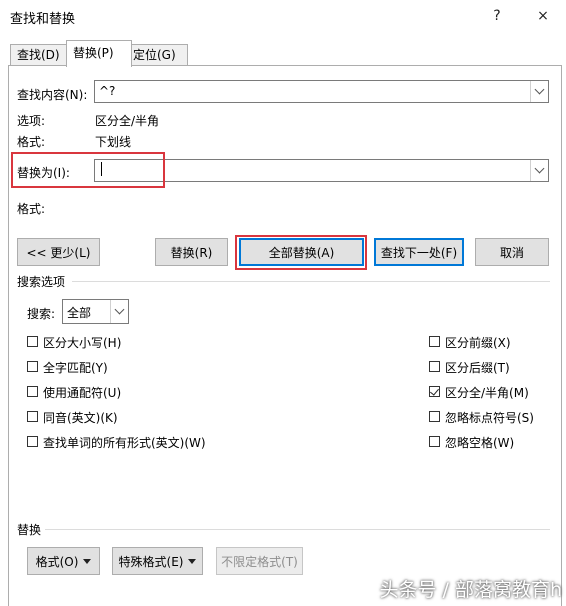 The width and height of the screenshot is (566, 606). I want to click on search-direction-value: 全部, so click(79, 313).